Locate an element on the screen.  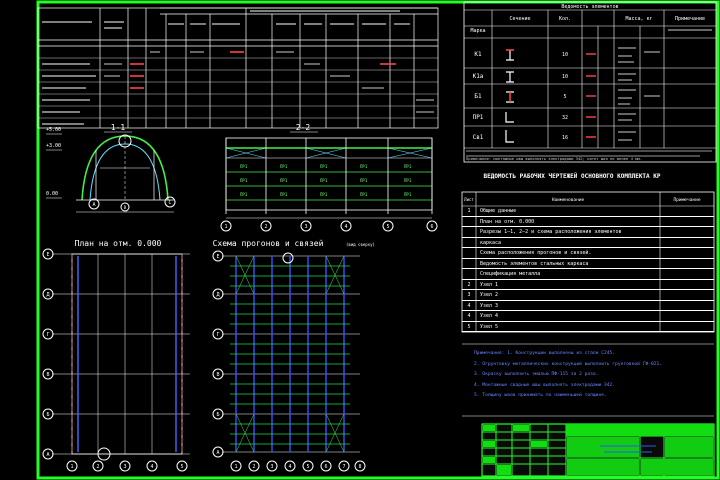
elements-table-title: Ведомость элементов is located at coordinates (589, 7).